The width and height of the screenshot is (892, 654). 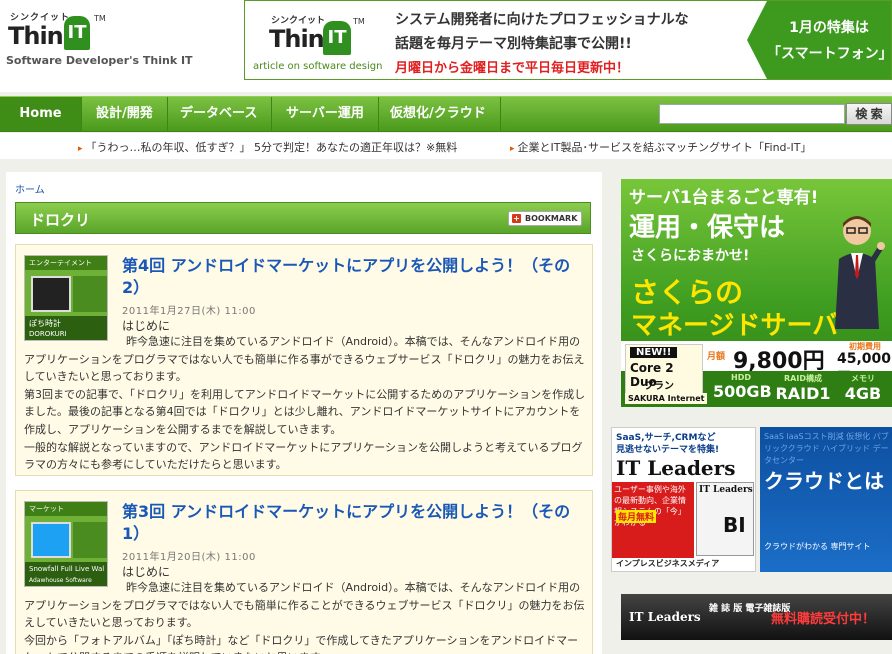 What do you see at coordinates (676, 468) in the screenshot?
I see `ad-title: IT Leaders` at bounding box center [676, 468].